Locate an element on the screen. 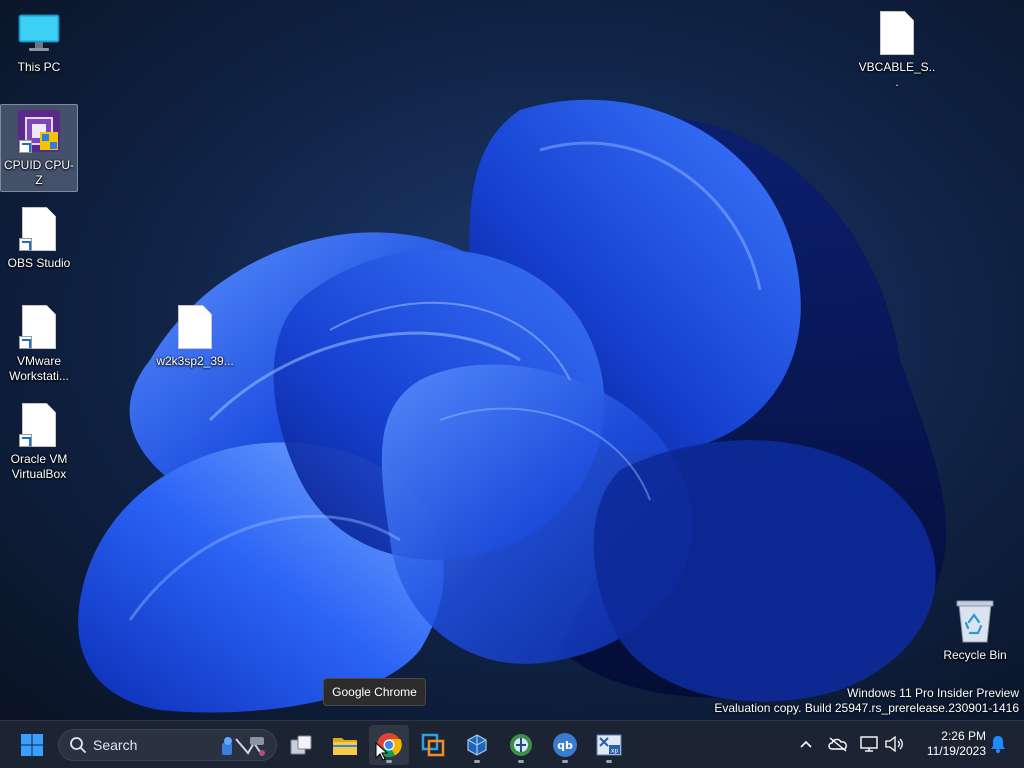 This screenshot has width=1024, height=768. search-label: Search is located at coordinates (115, 745).